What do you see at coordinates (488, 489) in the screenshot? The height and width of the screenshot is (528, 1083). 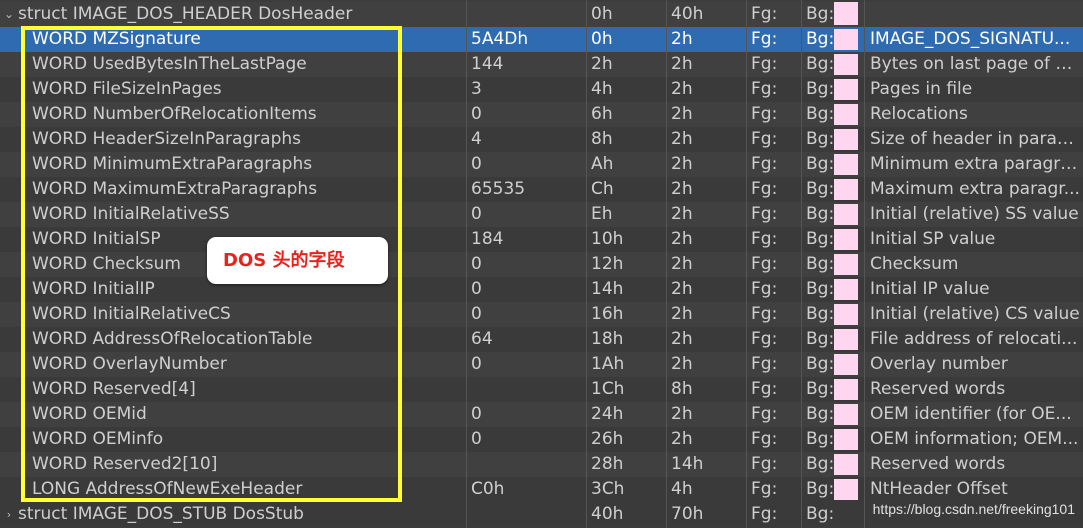 I see `row-value: C0h` at bounding box center [488, 489].